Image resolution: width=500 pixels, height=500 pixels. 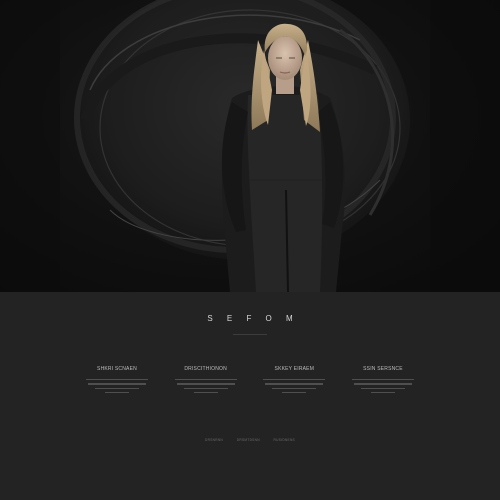 I want to click on footer-link: DRSMTDSNN, so click(x=248, y=440).